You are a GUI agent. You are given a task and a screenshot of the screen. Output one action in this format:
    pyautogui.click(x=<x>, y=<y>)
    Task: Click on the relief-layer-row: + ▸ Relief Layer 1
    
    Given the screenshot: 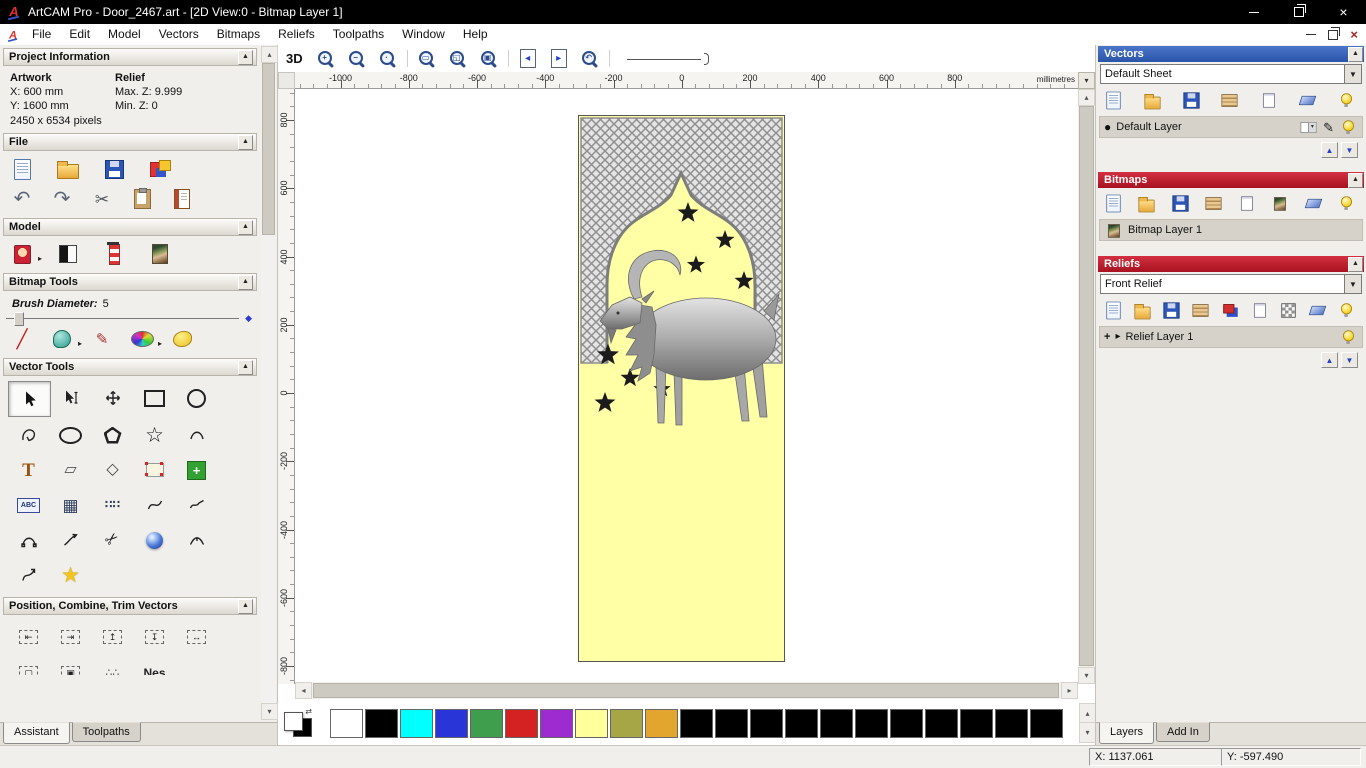 What is the action you would take?
    pyautogui.click(x=1231, y=337)
    